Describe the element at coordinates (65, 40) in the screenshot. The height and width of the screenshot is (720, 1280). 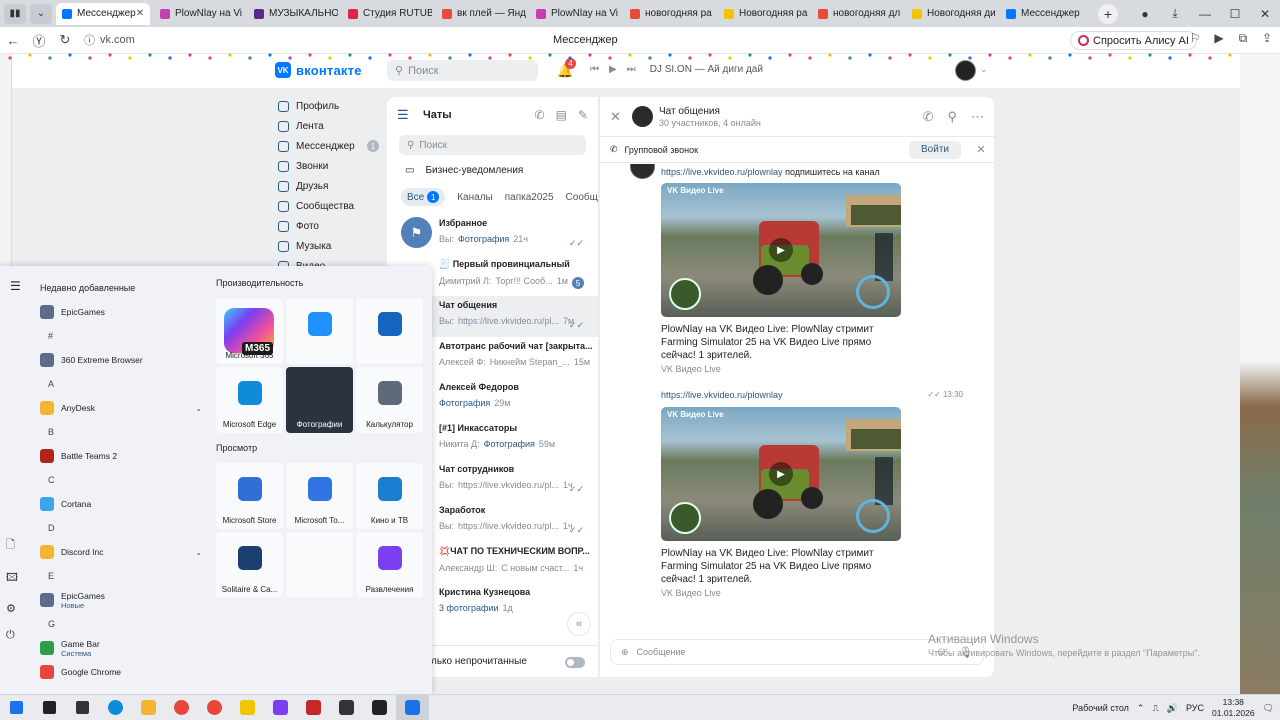
I see `reload-icon: ↻` at that location.